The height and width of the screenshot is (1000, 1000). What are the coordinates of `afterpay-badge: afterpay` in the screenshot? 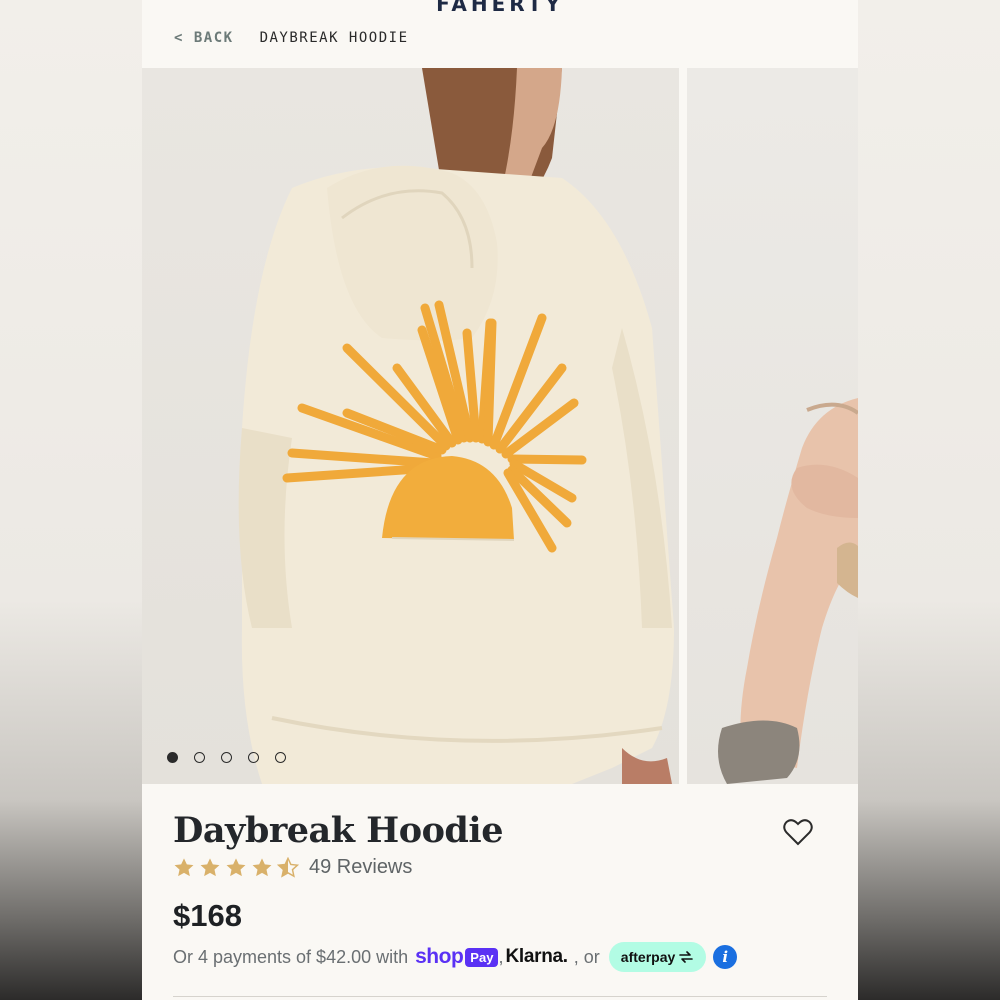 It's located at (657, 957).